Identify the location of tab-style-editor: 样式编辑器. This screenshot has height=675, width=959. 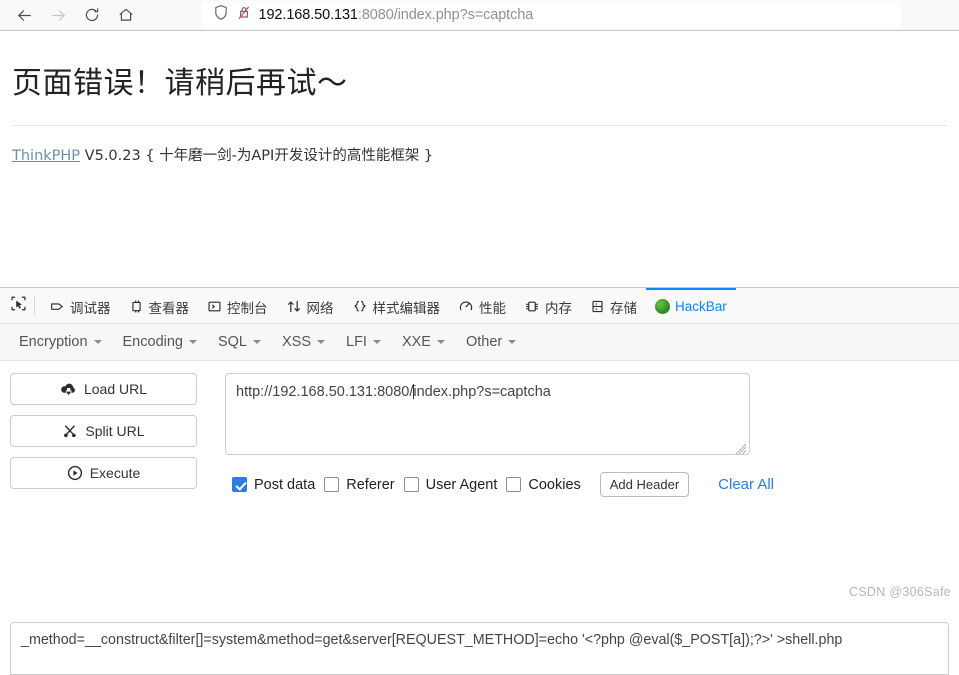
(396, 305).